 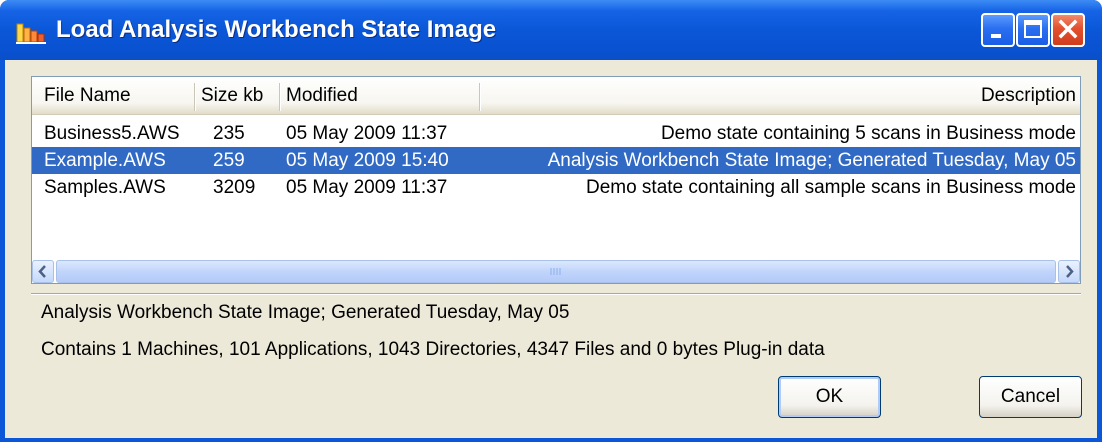 I want to click on separator, so click(x=556, y=294).